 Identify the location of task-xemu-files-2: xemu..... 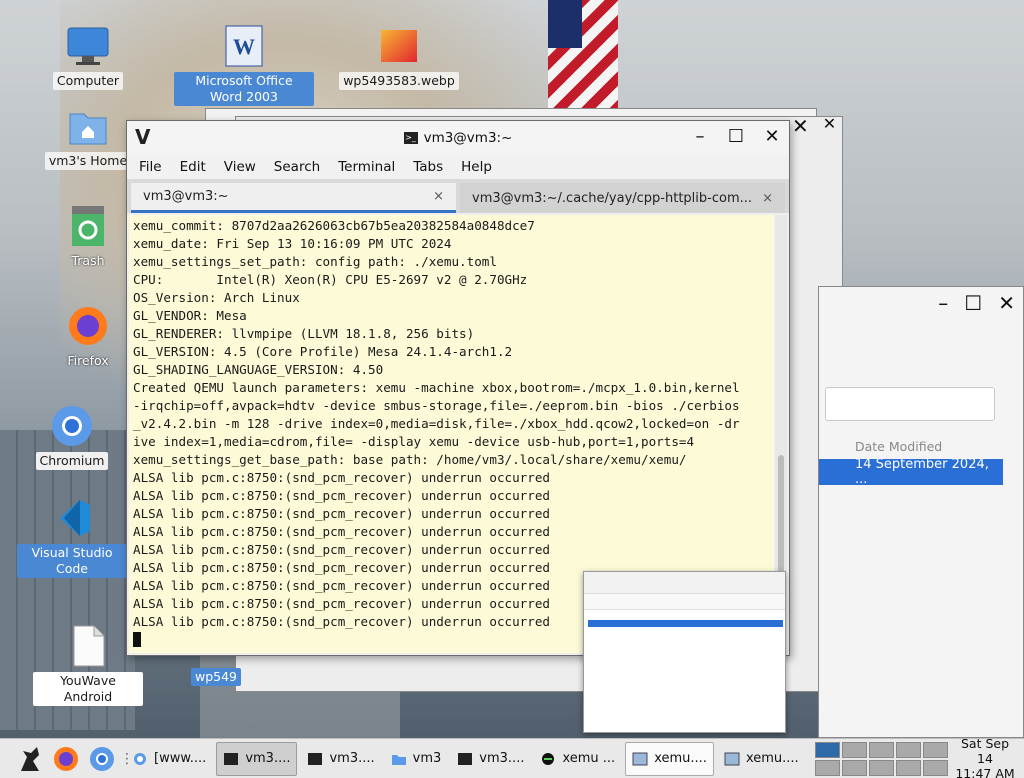
(761, 759).